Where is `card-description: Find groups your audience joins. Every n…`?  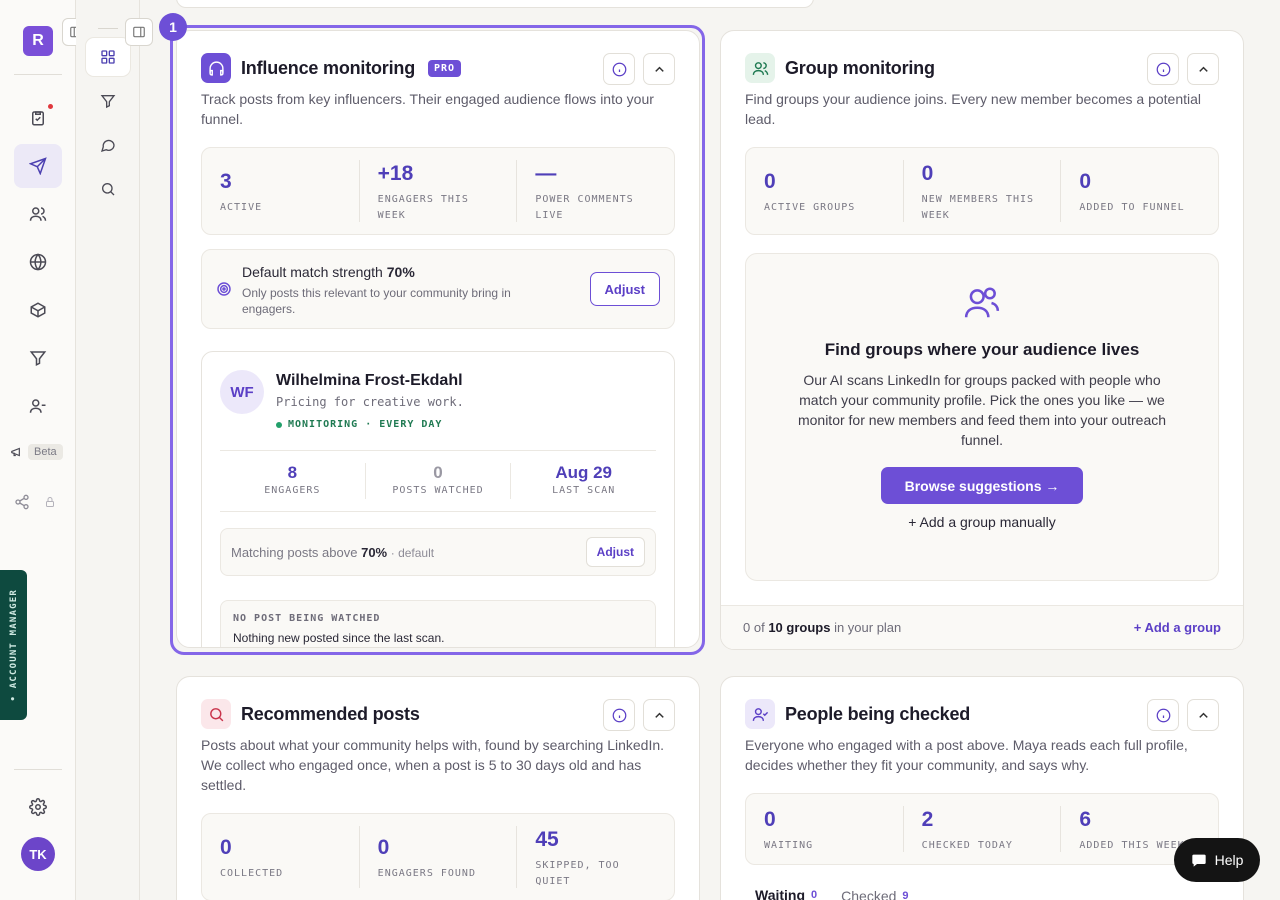
card-description: Find groups your audience joins. Every n… is located at coordinates (973, 109).